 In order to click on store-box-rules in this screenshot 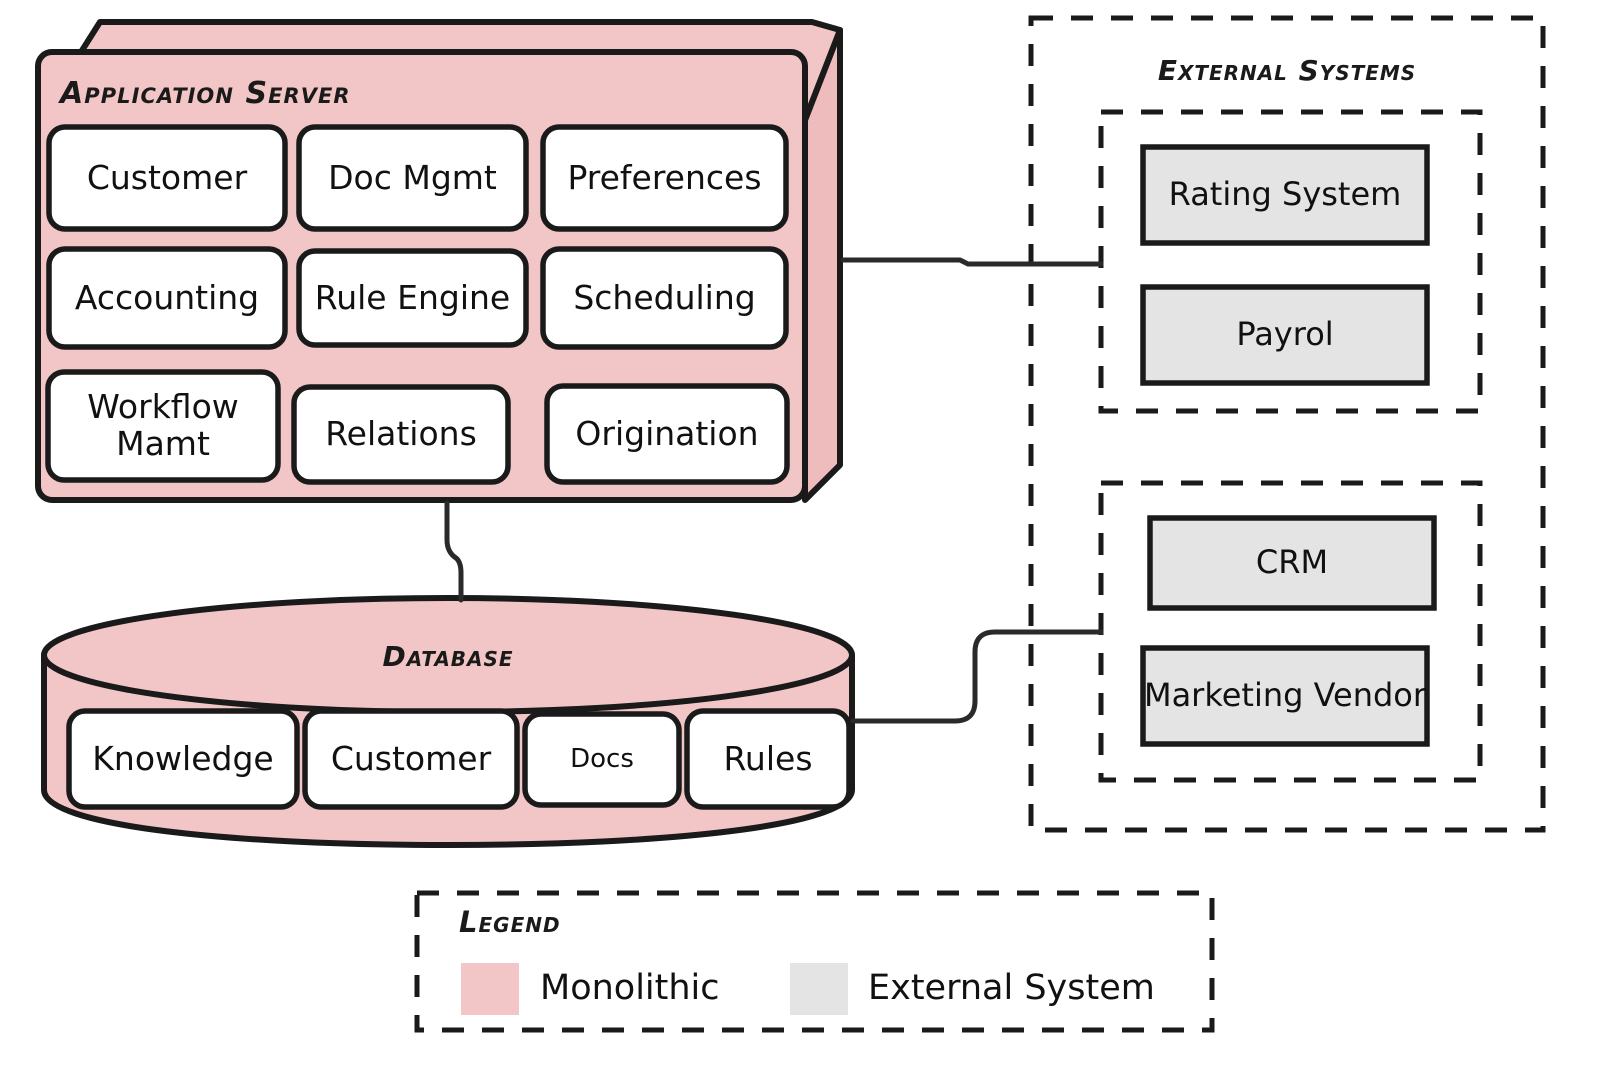, I will do `click(768, 759)`.